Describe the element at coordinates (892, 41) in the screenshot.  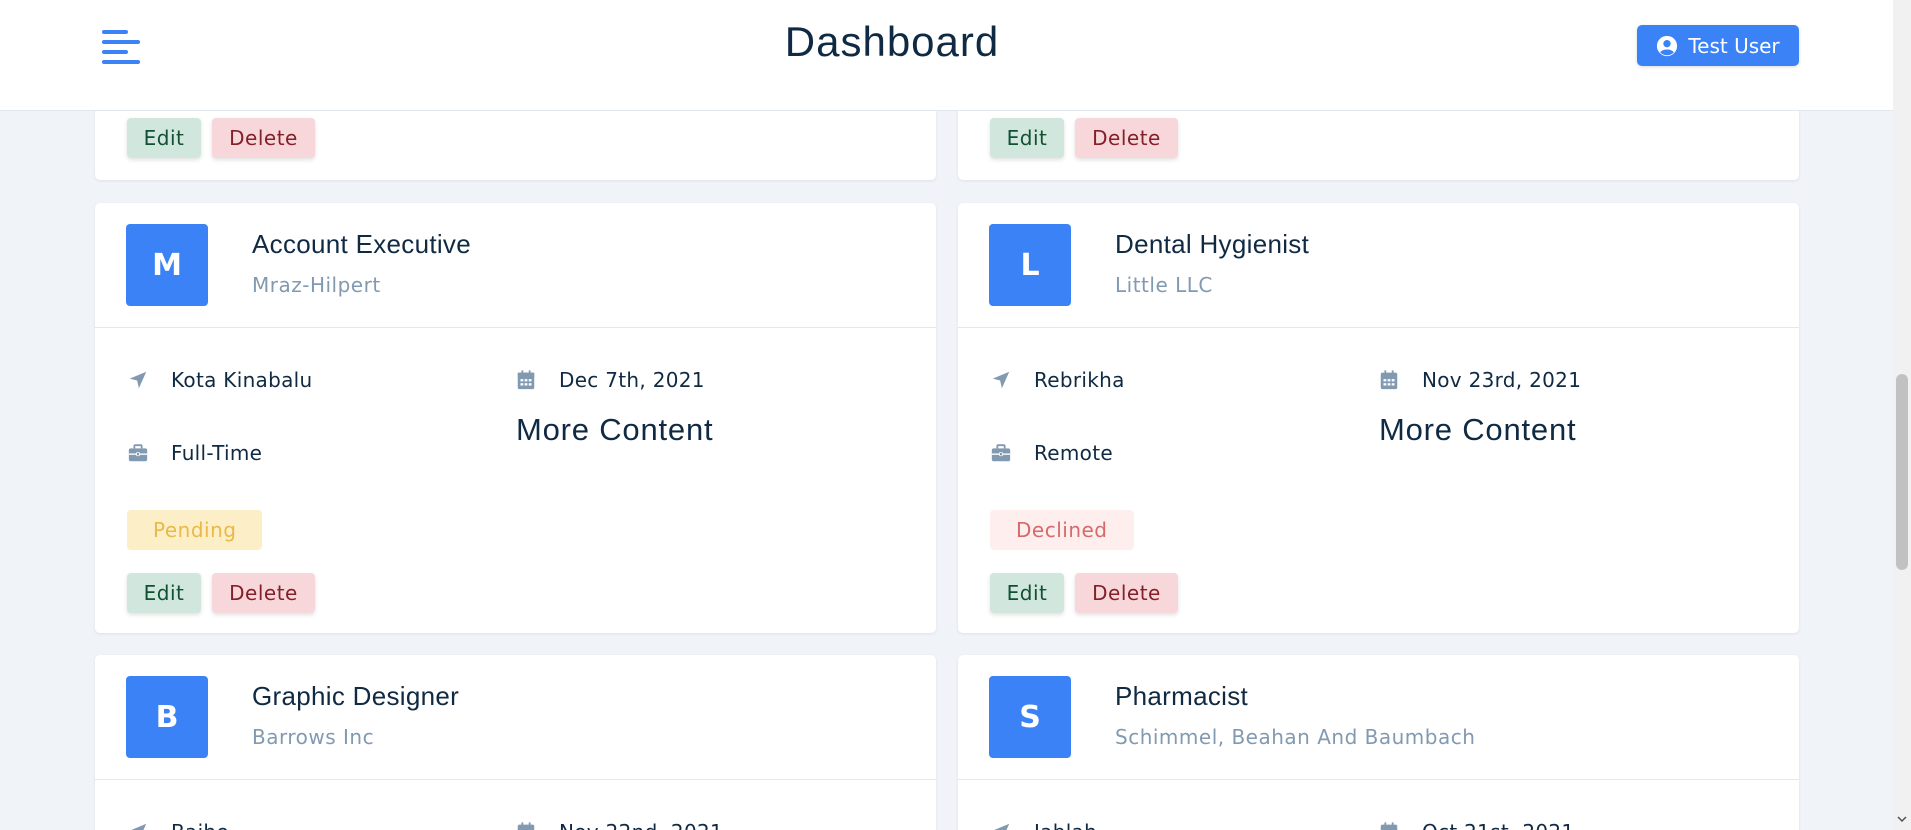
I see `page-title: Dashboard` at that location.